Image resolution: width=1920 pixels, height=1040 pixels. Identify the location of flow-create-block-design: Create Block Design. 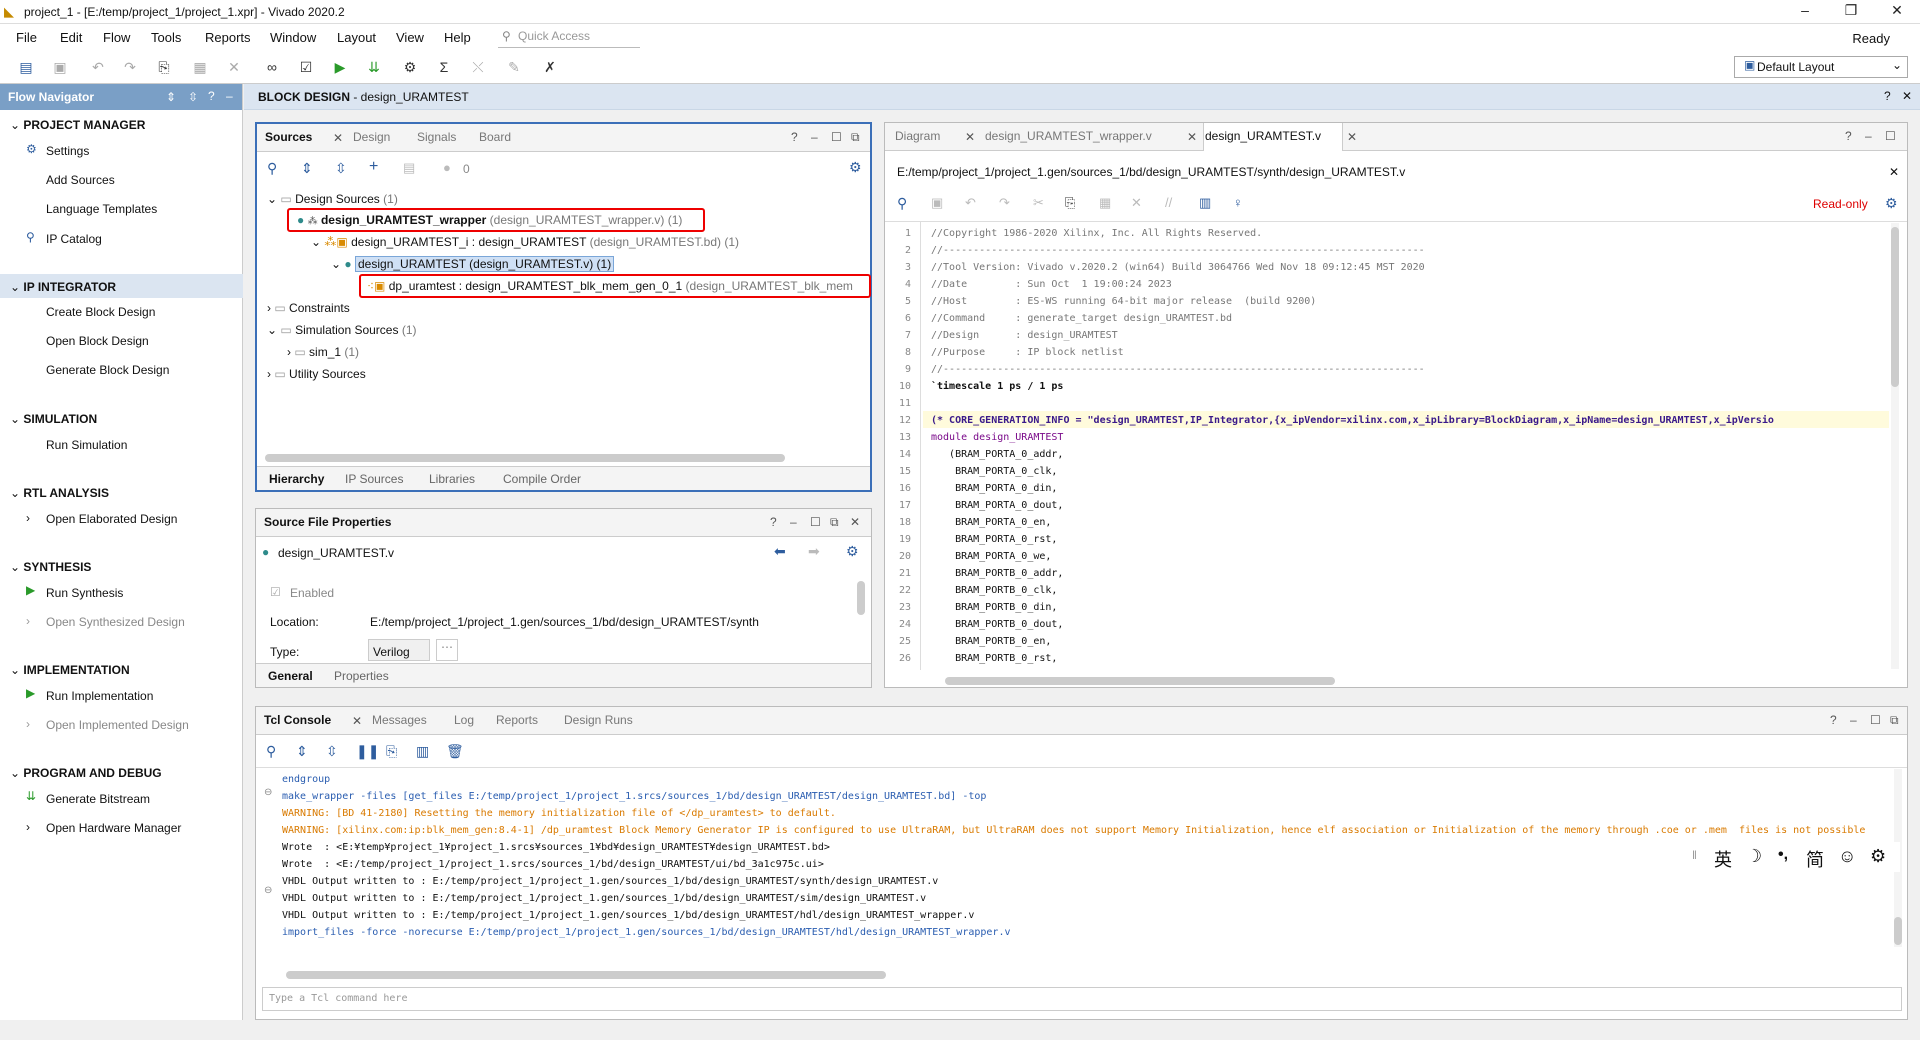
(100, 312).